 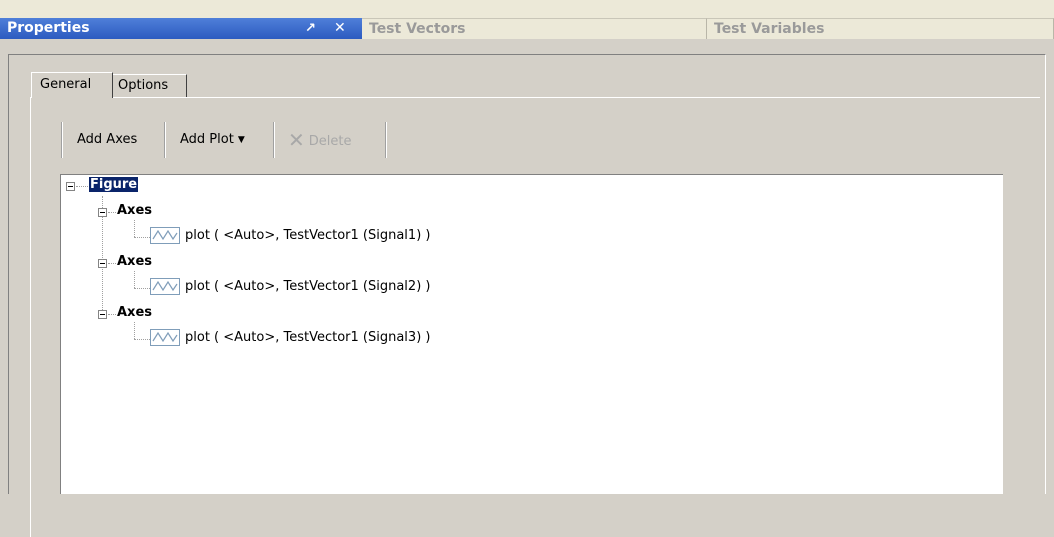 I want to click on tree-node-plot: plot ( <Auto>, TestVector1 (Signal3) ), so click(x=307, y=337).